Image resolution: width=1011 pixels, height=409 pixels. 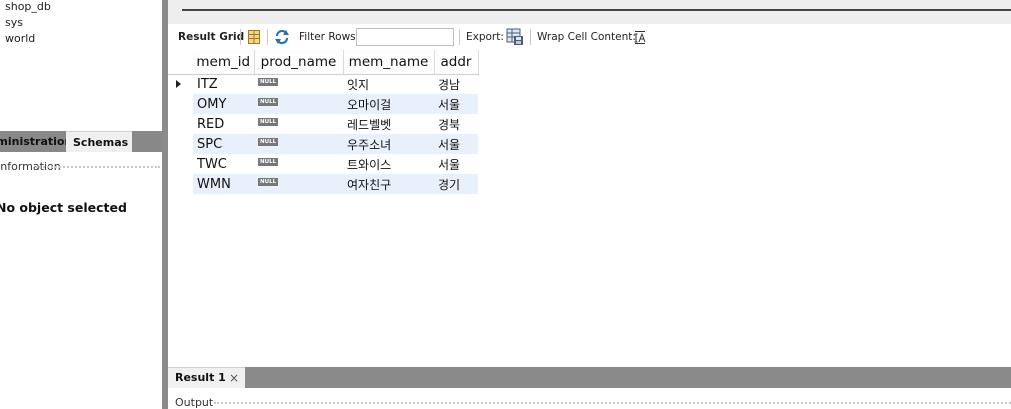 I want to click on table-row: RED NULL 레드벨벳 경북, so click(x=323, y=124).